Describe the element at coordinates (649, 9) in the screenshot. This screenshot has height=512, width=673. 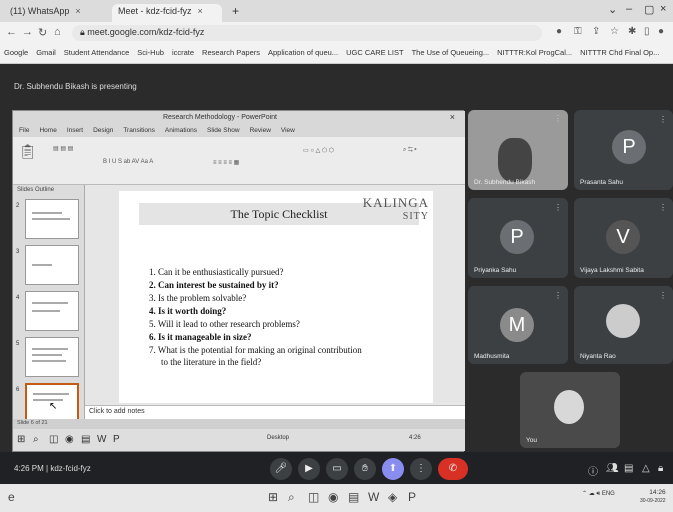
I see `maximize-icon: ▢` at that location.